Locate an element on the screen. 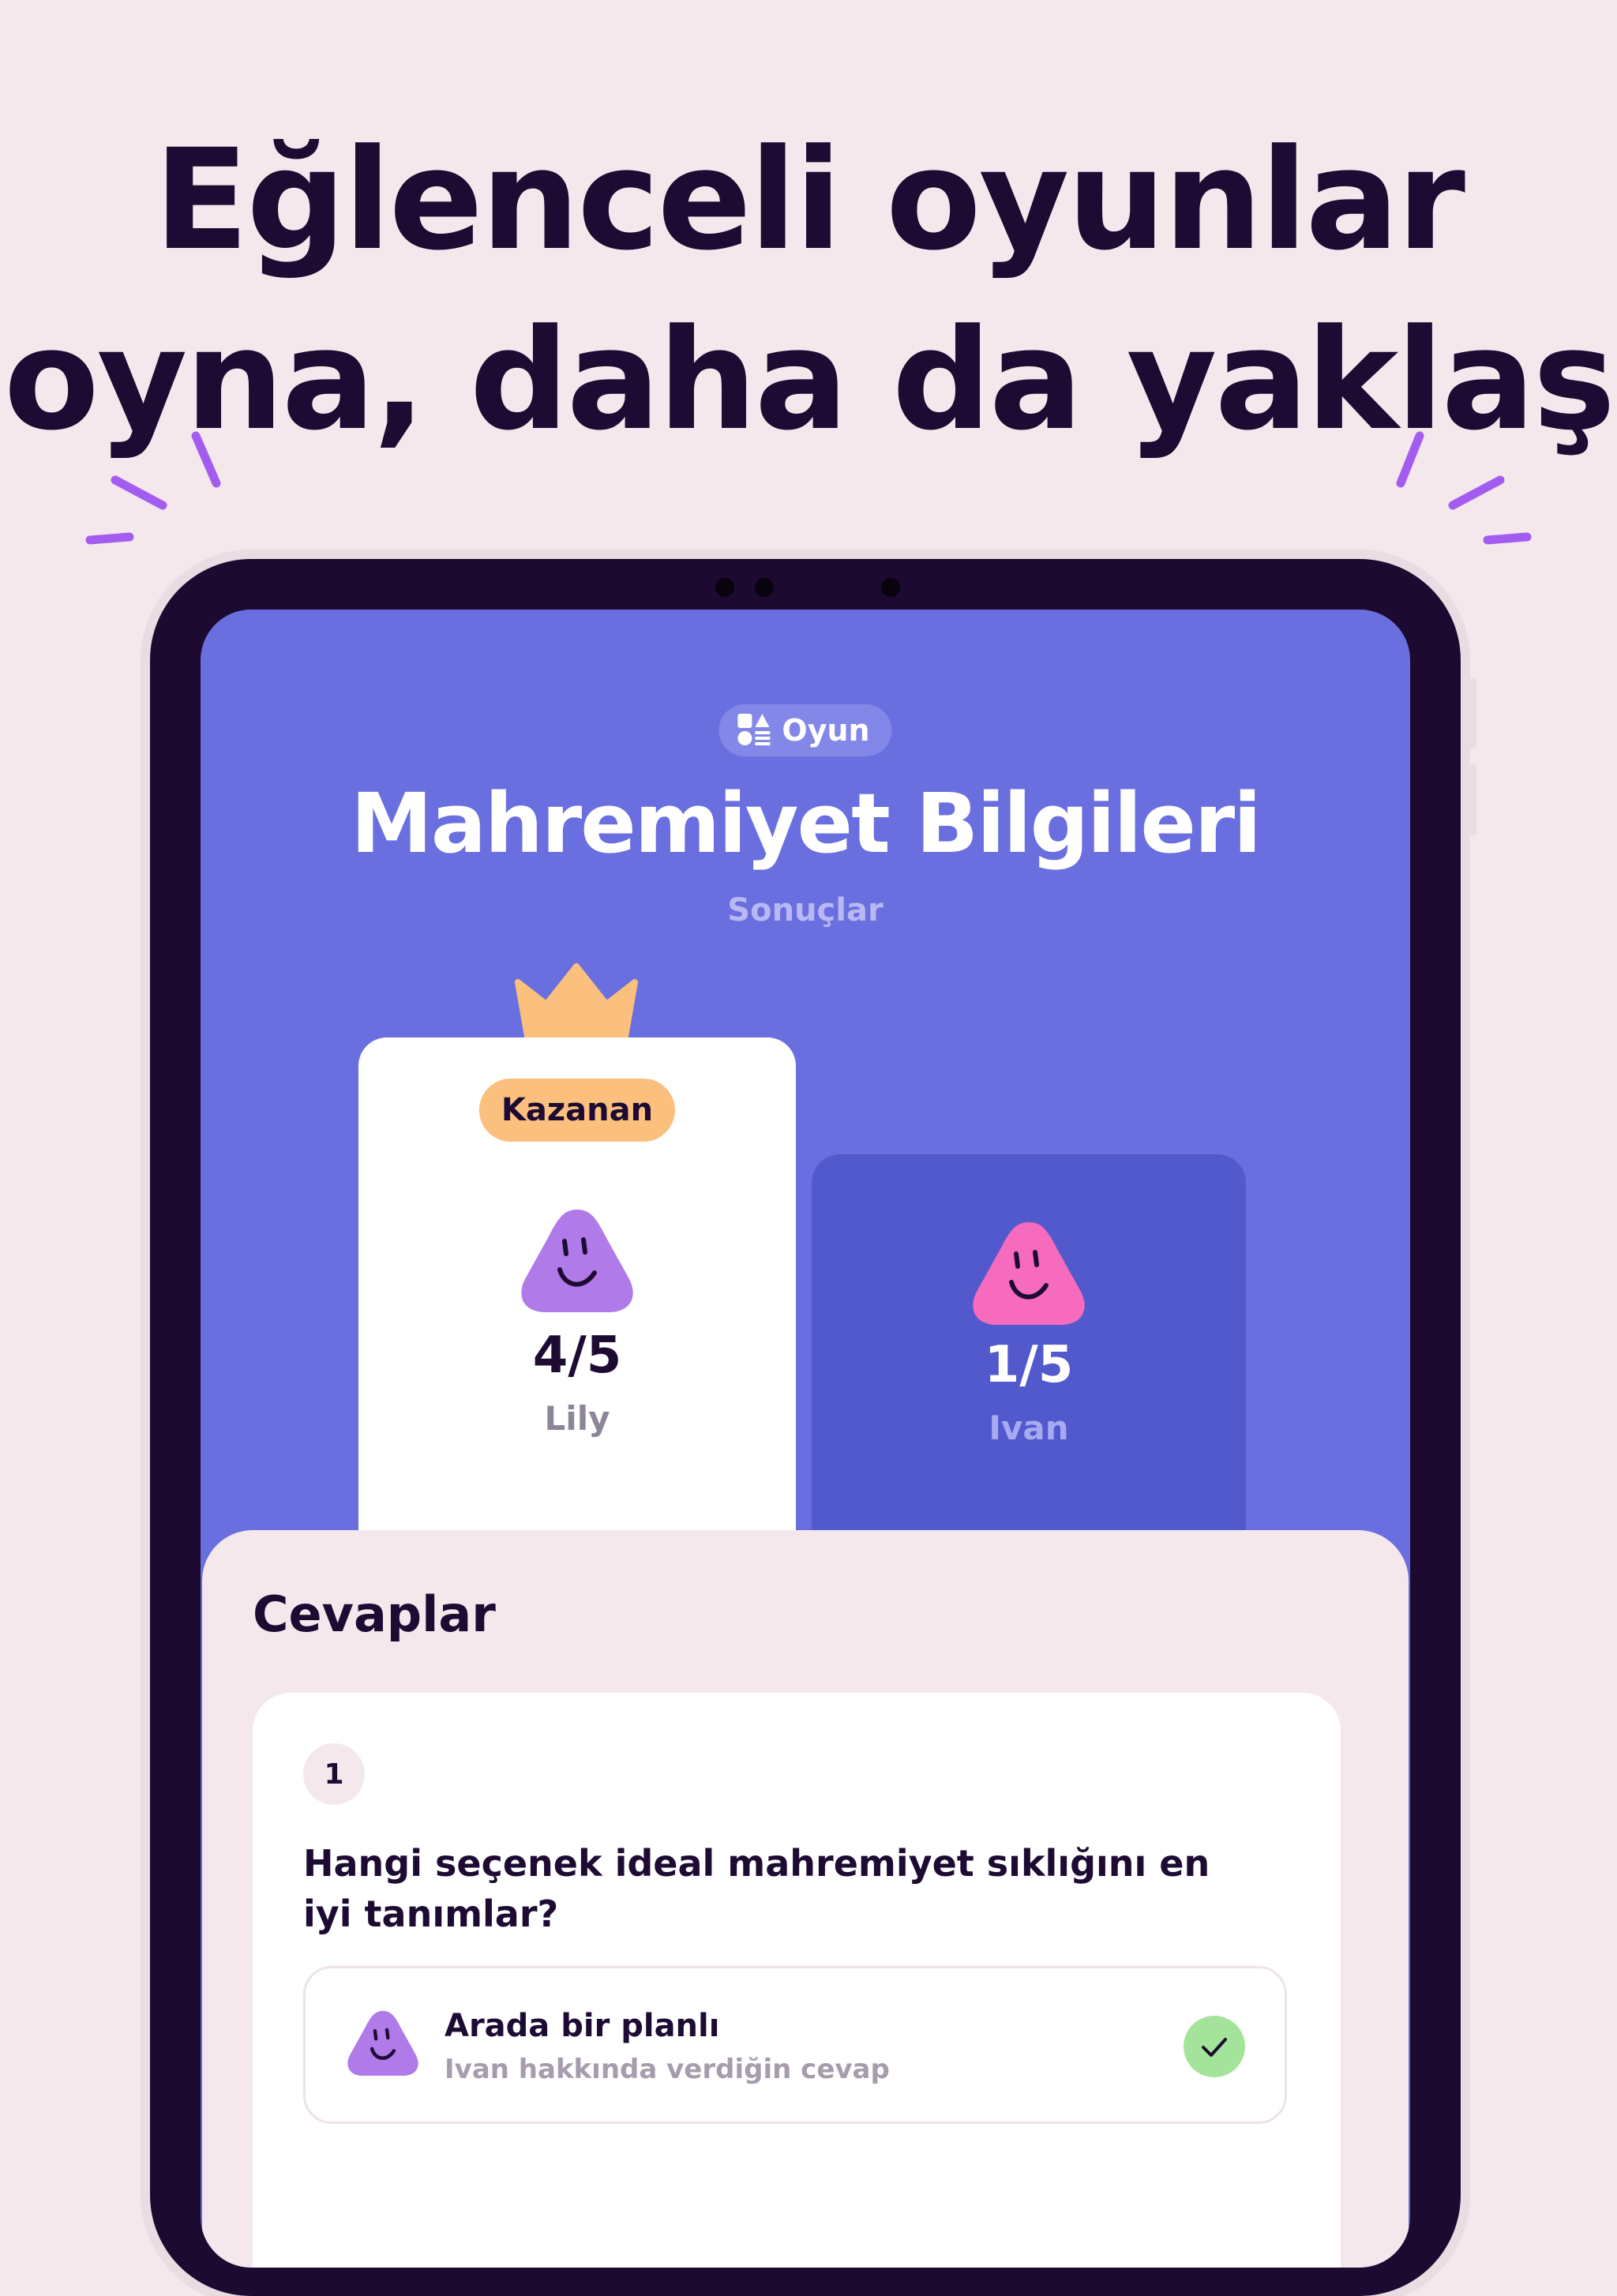  headline-line-1: Eğlenceli oyunlar is located at coordinates (809, 200).